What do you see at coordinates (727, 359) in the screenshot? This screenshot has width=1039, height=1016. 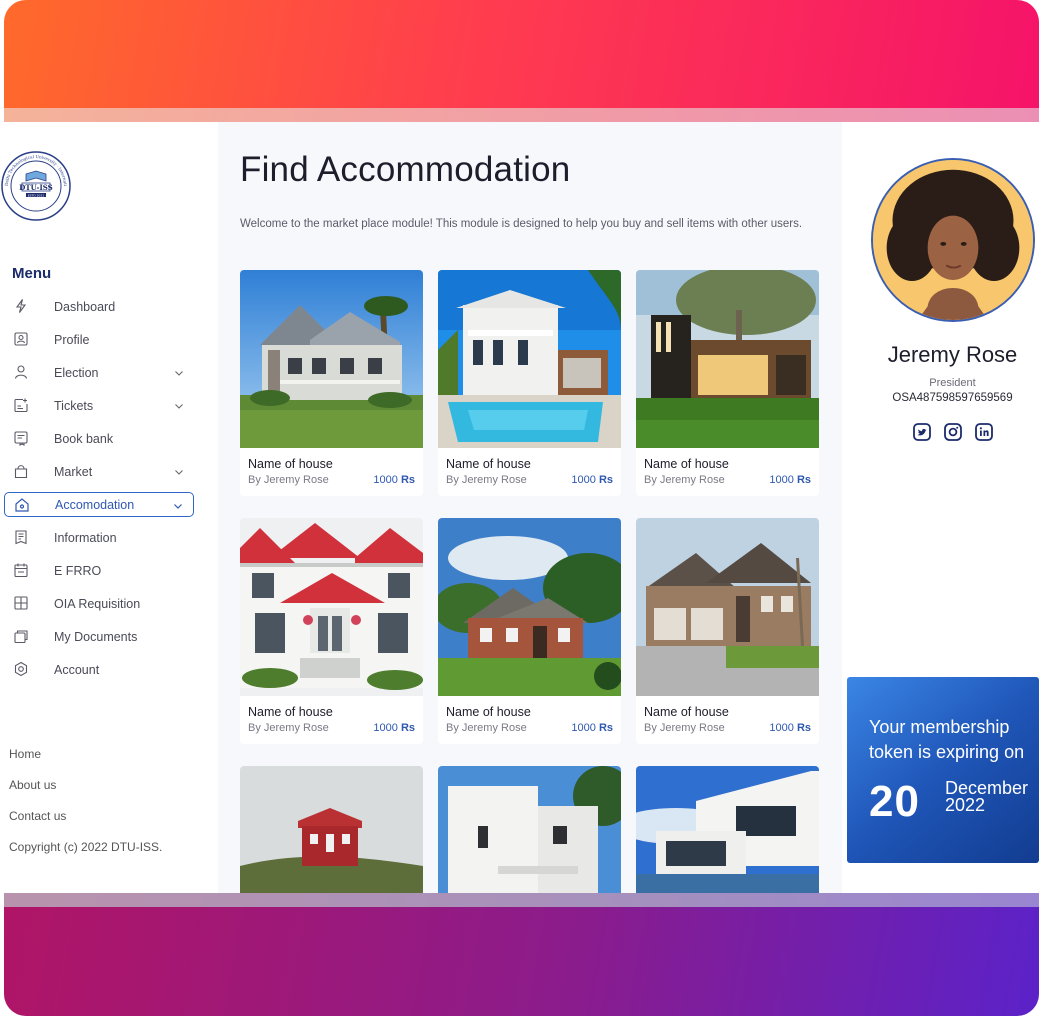 I see `modern-wood-house-photo` at bounding box center [727, 359].